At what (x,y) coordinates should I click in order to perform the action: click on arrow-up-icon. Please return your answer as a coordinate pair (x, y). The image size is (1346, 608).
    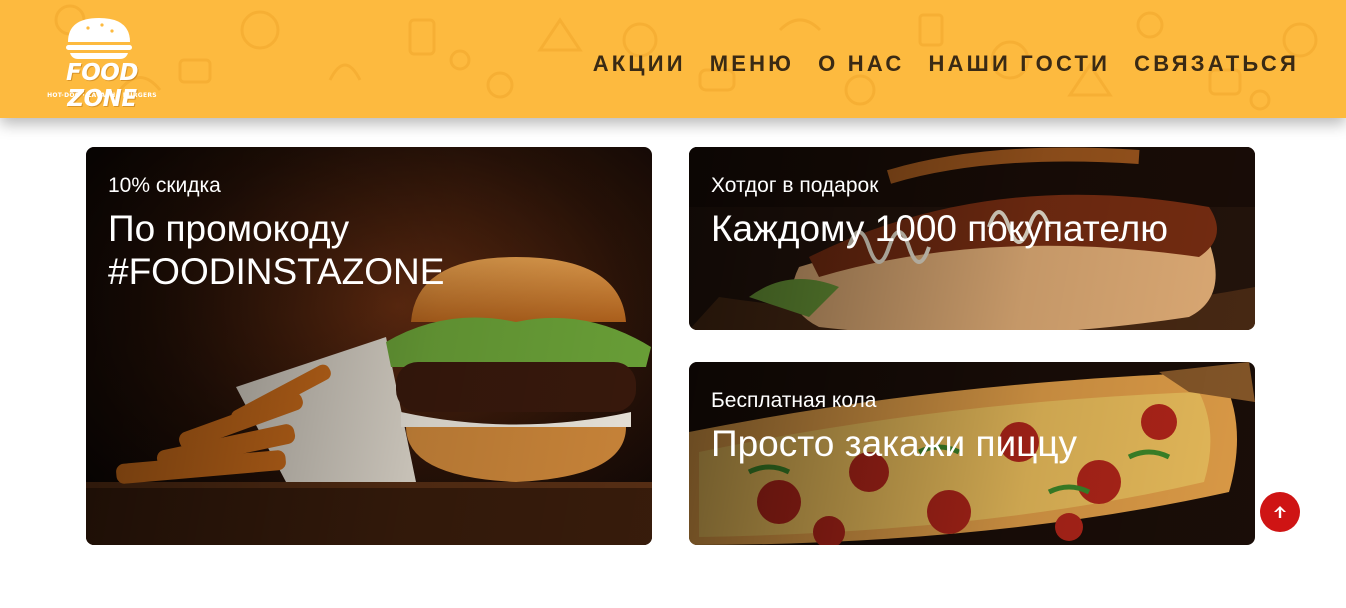
    Looking at the image, I should click on (1280, 512).